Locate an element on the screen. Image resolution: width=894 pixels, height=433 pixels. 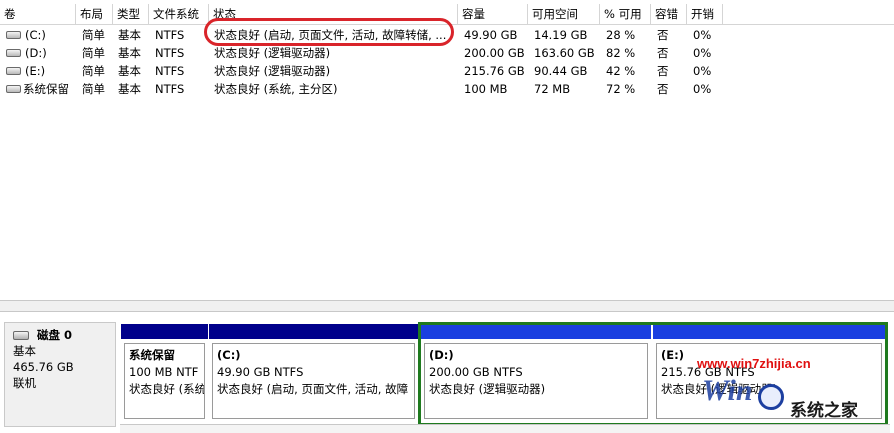
watermark-emblem-icon is located at coordinates (771, 397).